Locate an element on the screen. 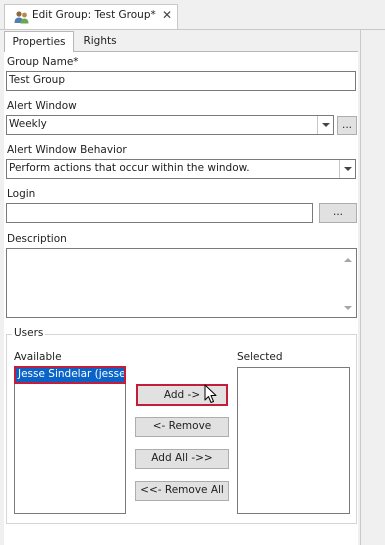 The width and height of the screenshot is (385, 545). alert-window-behavior-label: Alert Window Behavior is located at coordinates (67, 150).